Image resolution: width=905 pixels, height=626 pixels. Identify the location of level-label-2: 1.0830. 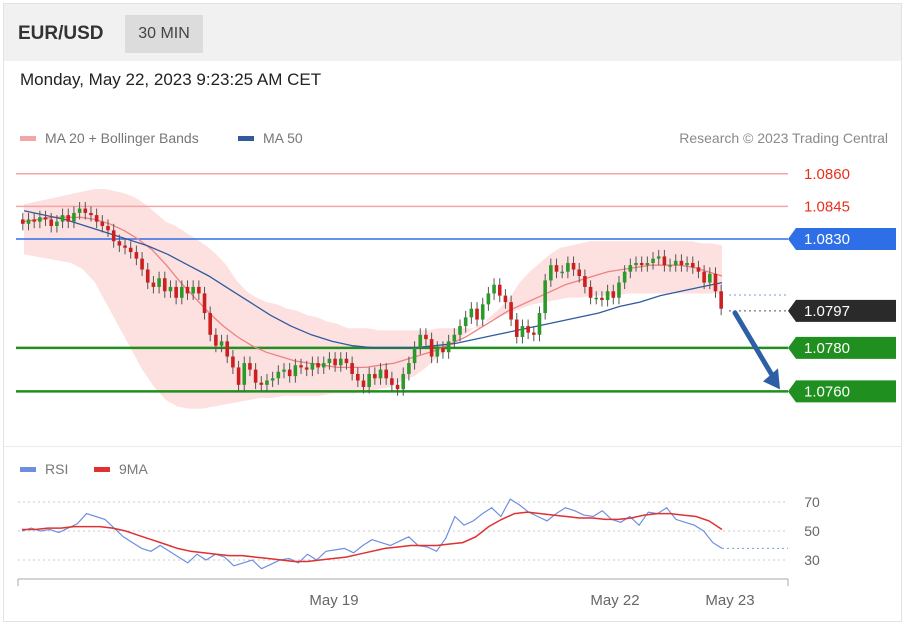
(827, 239).